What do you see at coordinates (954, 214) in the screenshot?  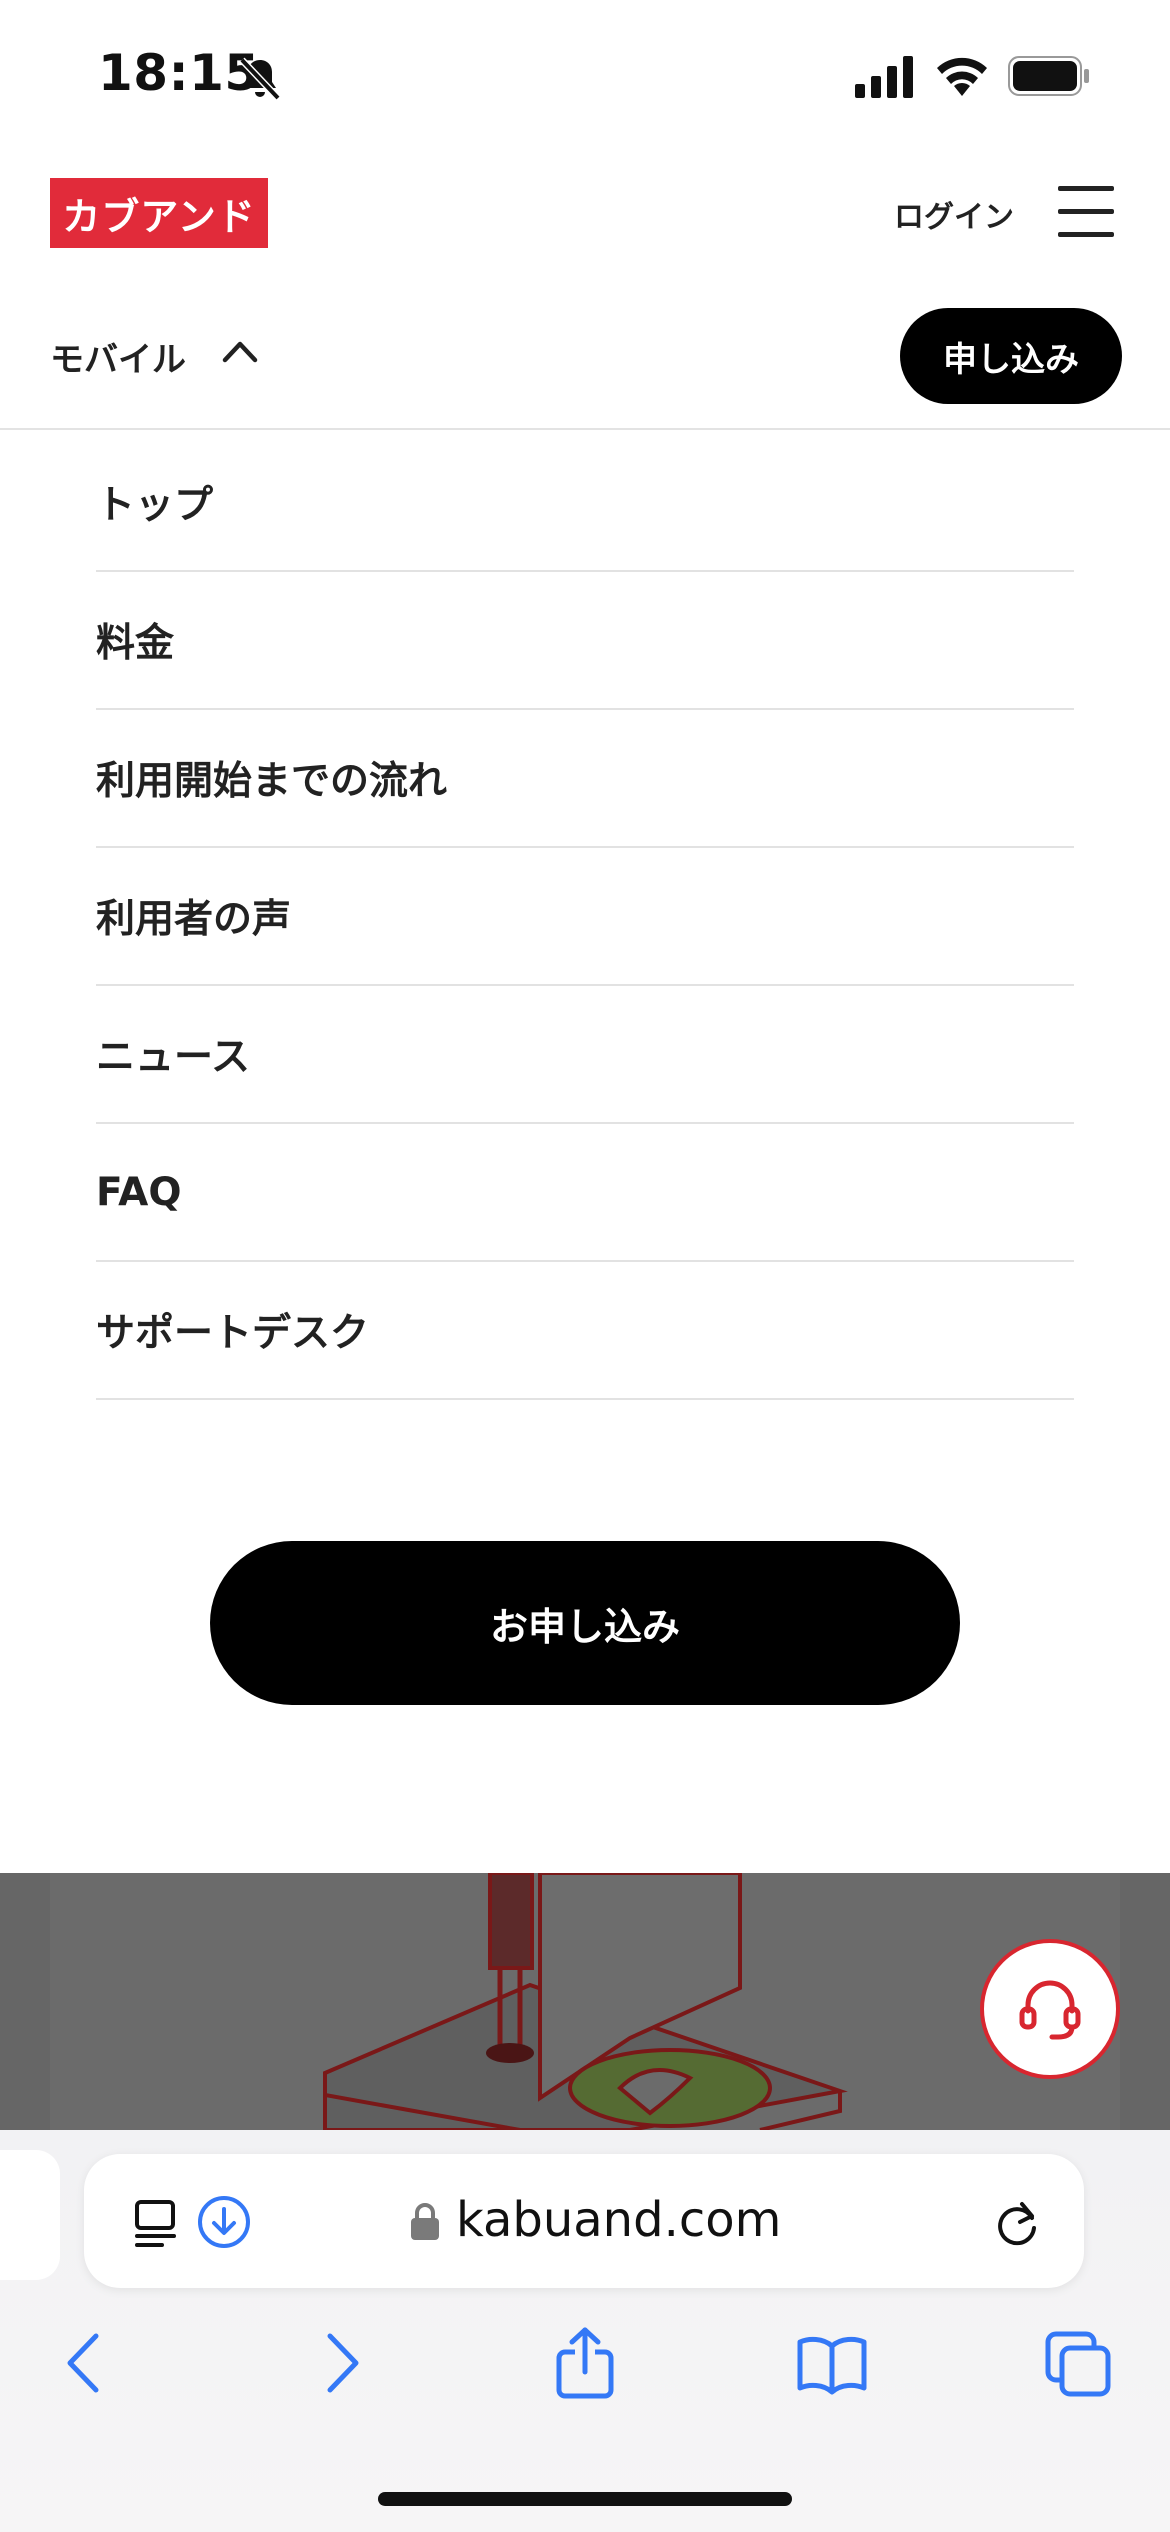 I see `login-link: ログイン` at bounding box center [954, 214].